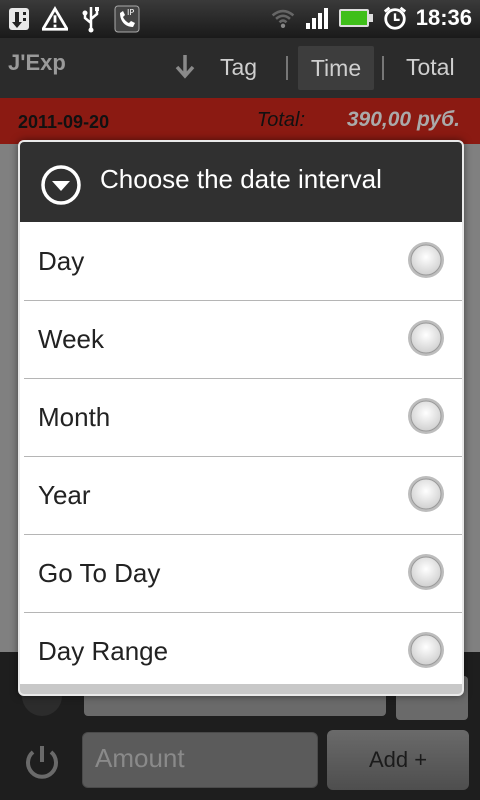  Describe the element at coordinates (398, 760) in the screenshot. I see `add-button: Add +` at that location.